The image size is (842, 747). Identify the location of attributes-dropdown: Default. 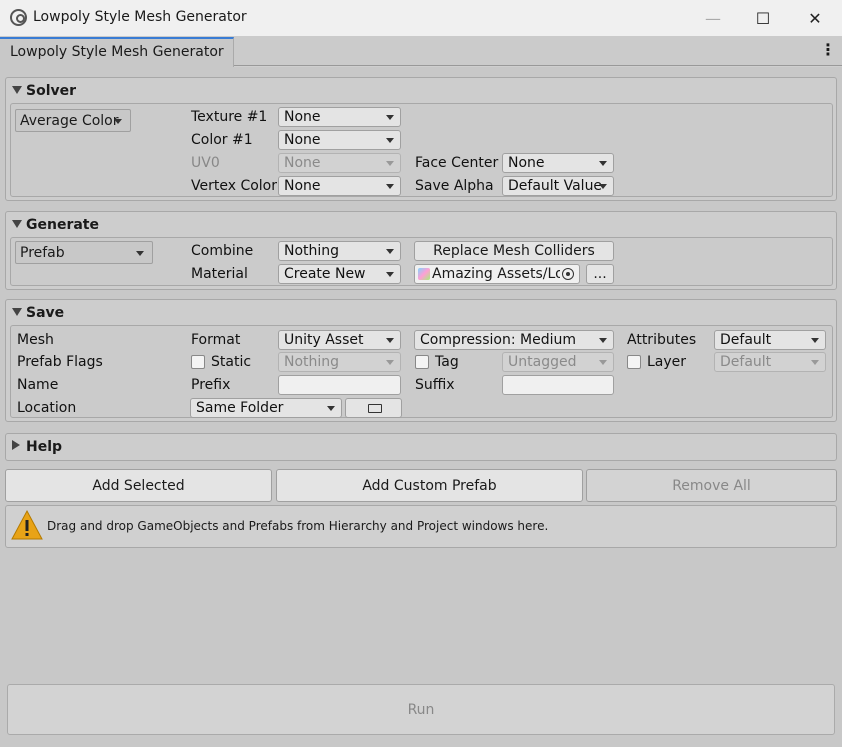
(770, 340).